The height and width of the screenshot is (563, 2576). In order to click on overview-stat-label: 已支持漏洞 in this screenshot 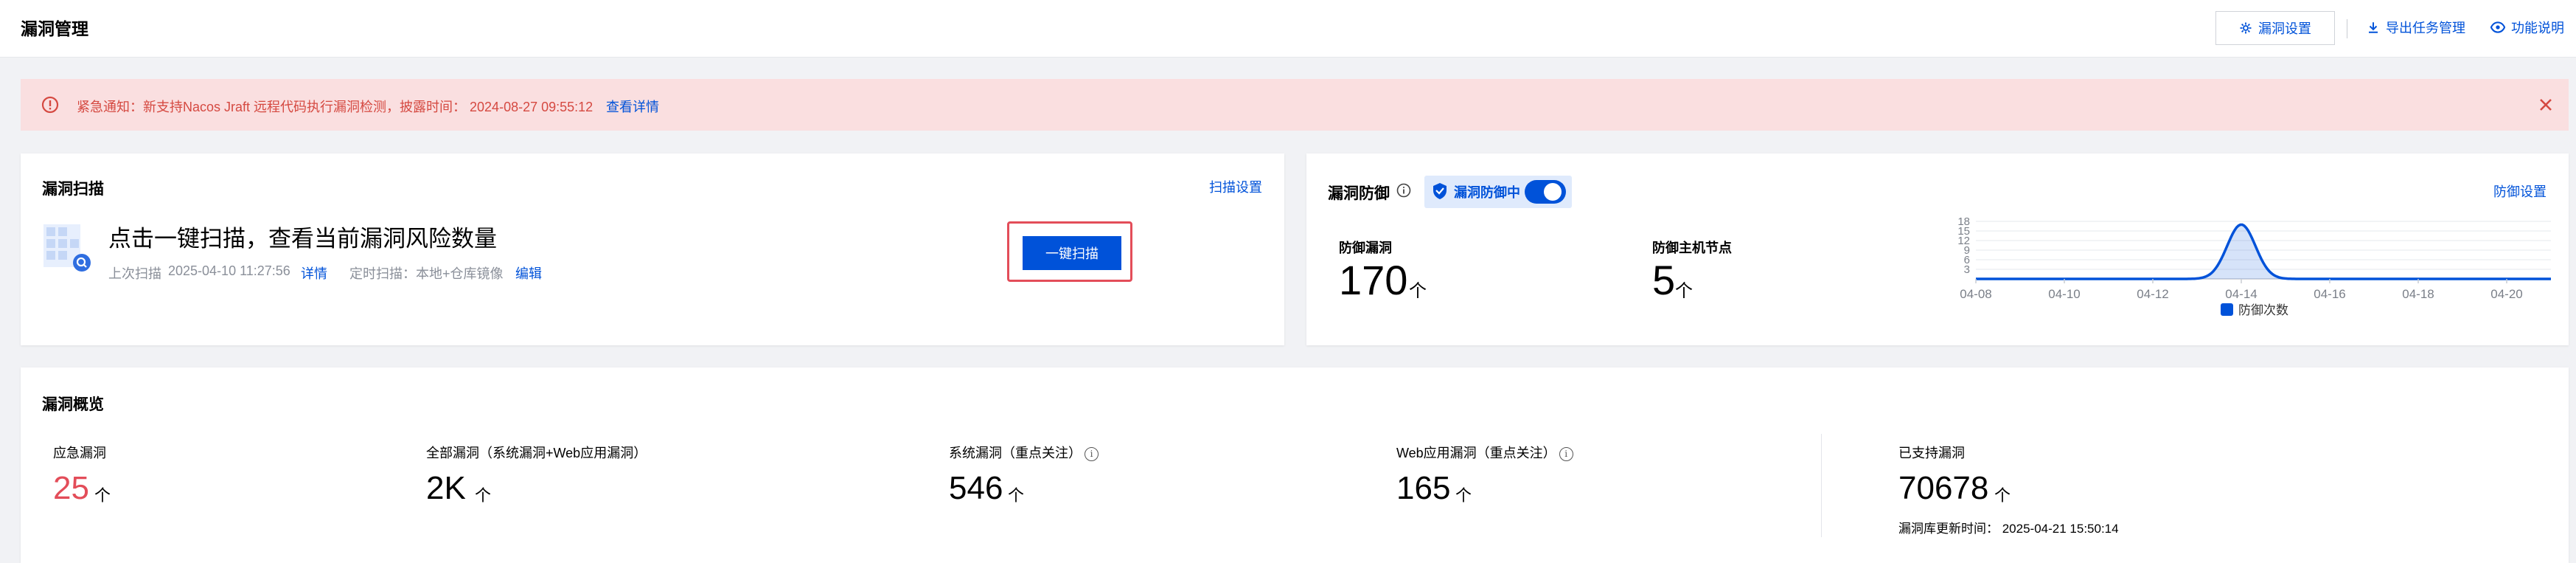, I will do `click(1932, 453)`.